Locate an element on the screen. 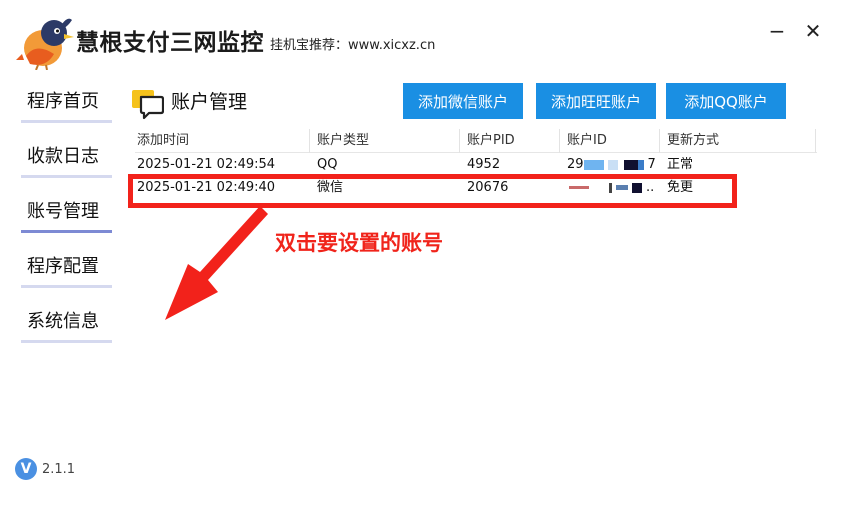 This screenshot has width=851, height=507. cell-account-id: 29 7 is located at coordinates (611, 165).